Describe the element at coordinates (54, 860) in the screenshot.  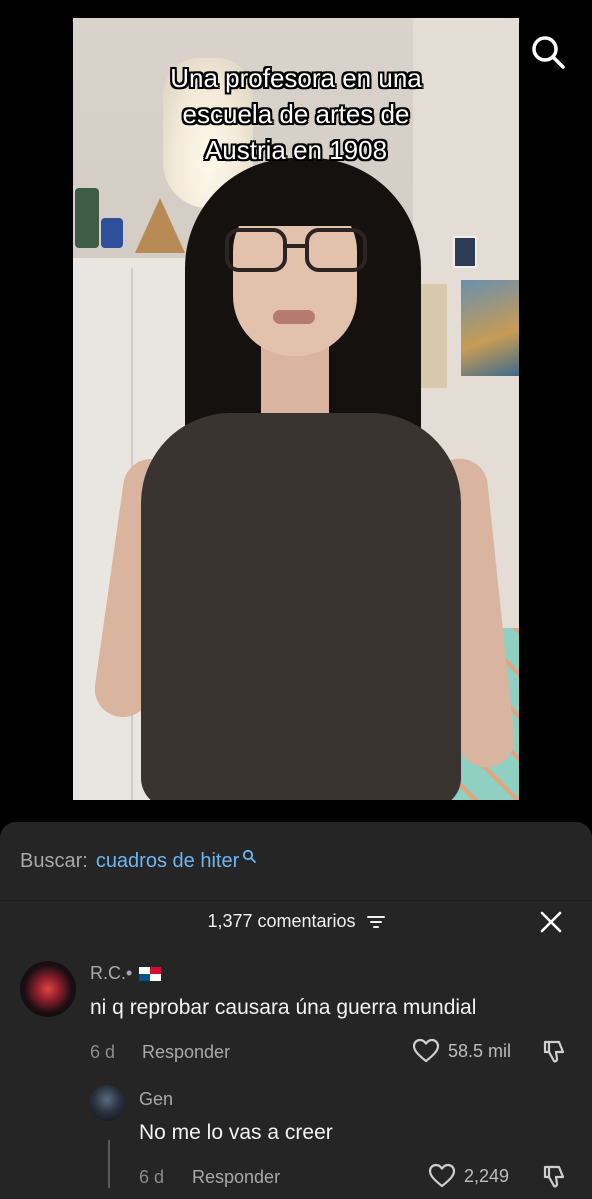
I see `search-label: Buscar:` at that location.